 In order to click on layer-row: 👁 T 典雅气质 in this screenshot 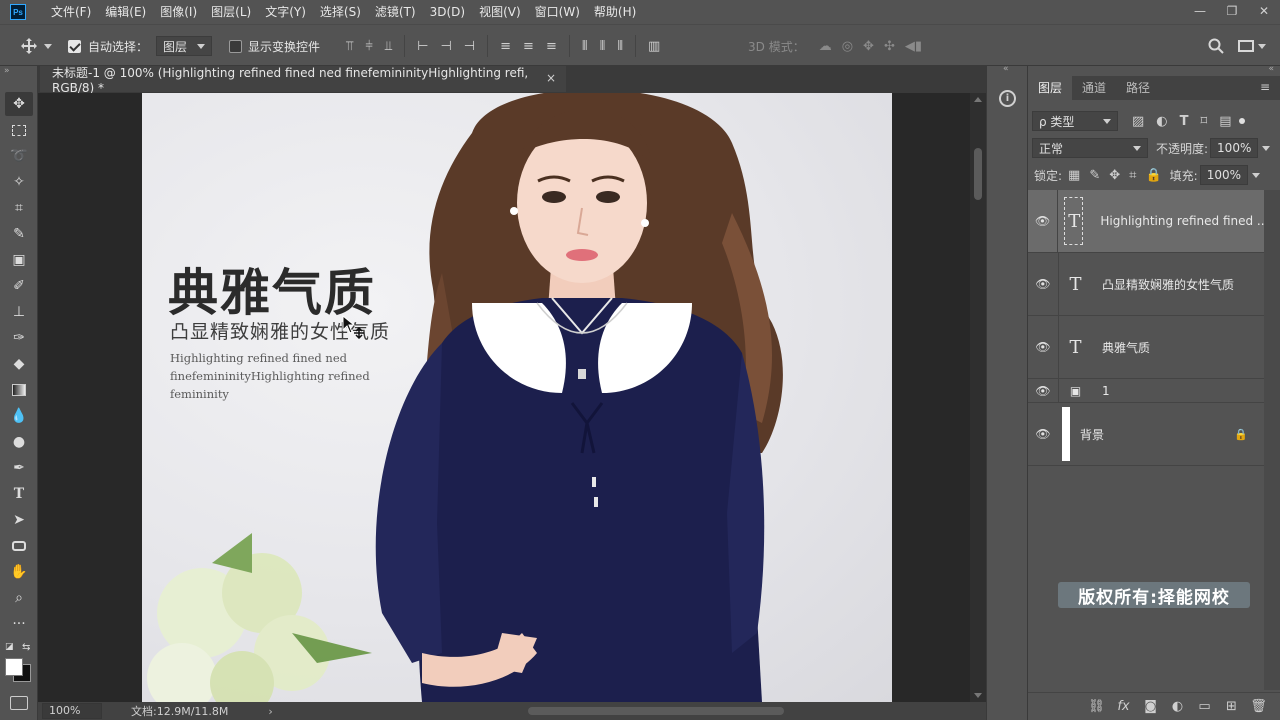, I will do `click(1146, 347)`.